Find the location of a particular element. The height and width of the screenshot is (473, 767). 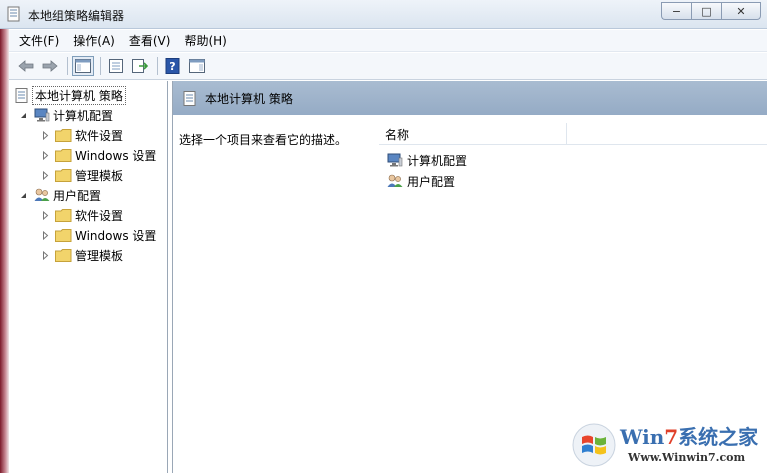

site-watermark: Win7系统之家 Www.Winwin7.com is located at coordinates (667, 445).